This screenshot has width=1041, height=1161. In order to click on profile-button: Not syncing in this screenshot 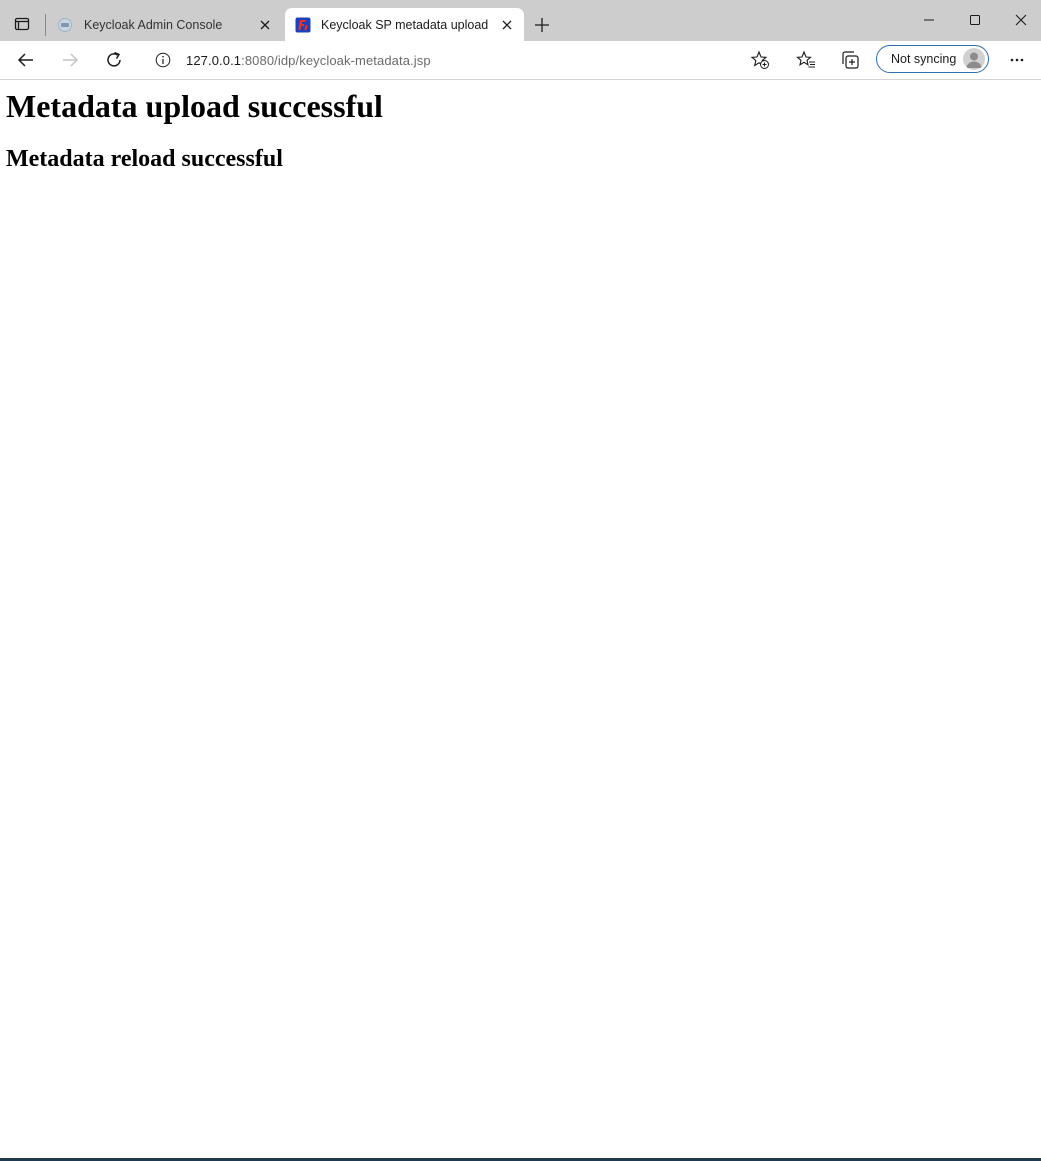, I will do `click(932, 59)`.